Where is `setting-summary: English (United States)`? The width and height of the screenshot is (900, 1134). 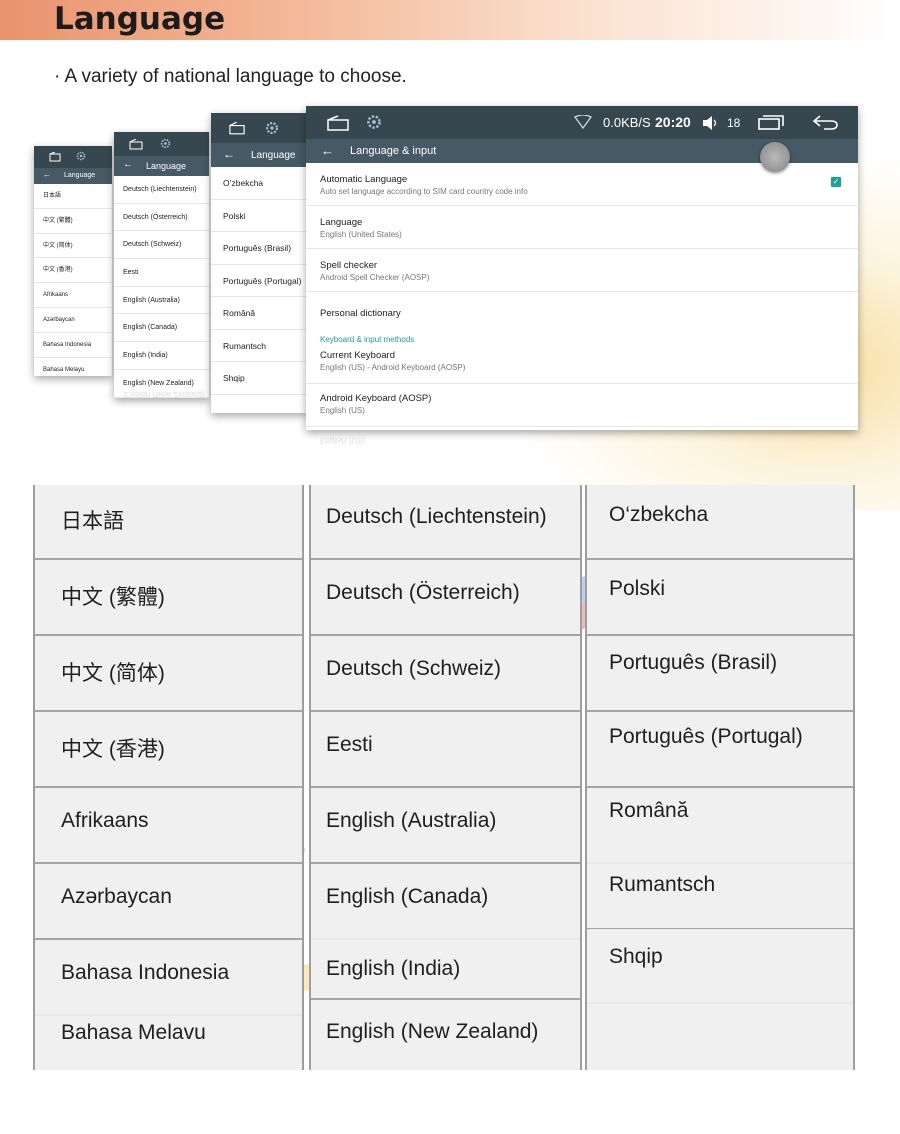
setting-summary: English (United States) is located at coordinates (361, 234).